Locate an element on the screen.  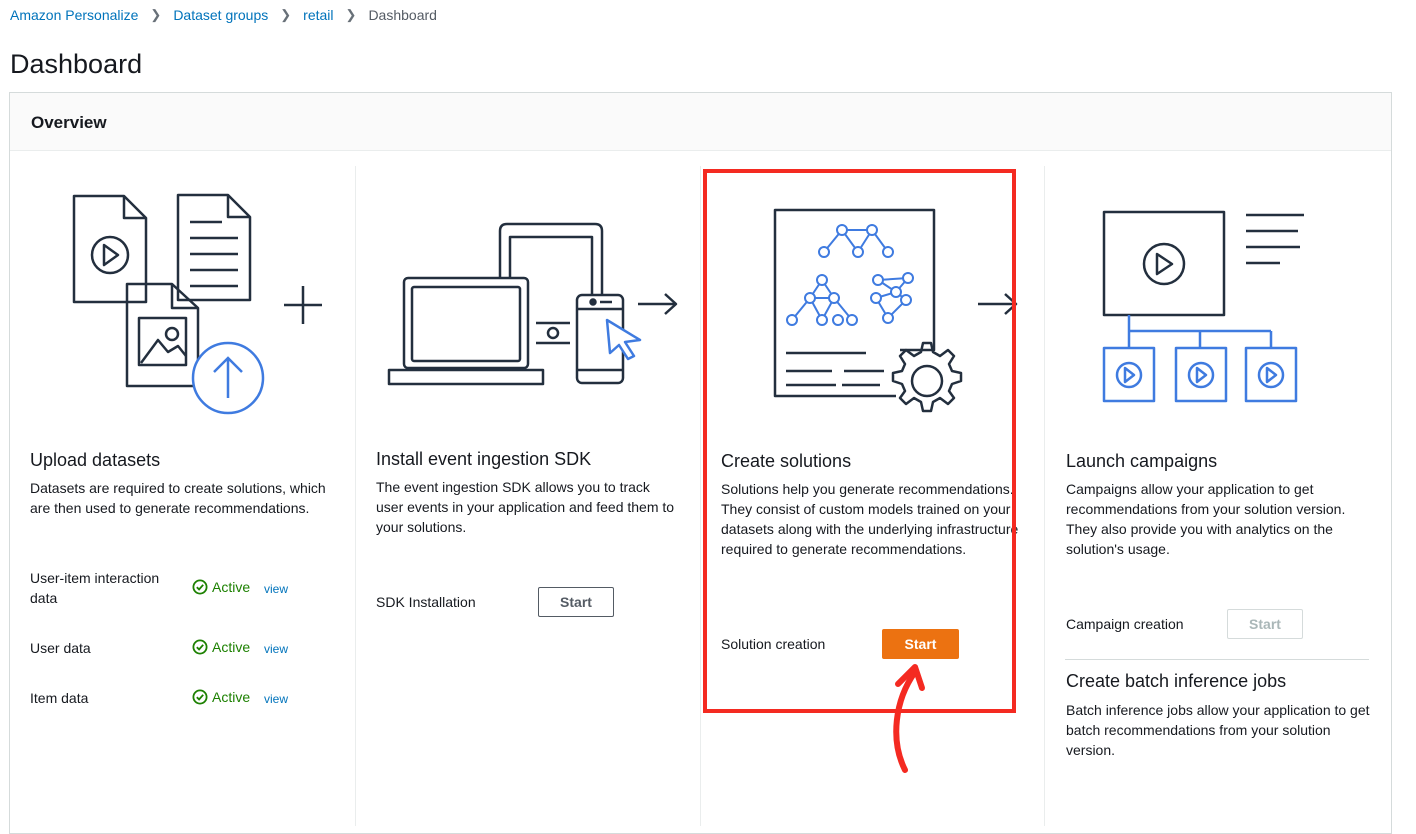
campaign-tree-icon is located at coordinates (1200, 359).